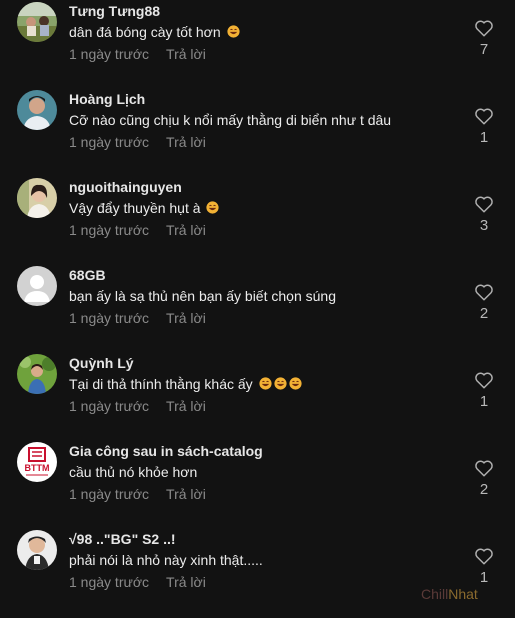  What do you see at coordinates (161, 384) in the screenshot?
I see `comment-text-content: Tại di thả thính thằng khác ấy` at bounding box center [161, 384].